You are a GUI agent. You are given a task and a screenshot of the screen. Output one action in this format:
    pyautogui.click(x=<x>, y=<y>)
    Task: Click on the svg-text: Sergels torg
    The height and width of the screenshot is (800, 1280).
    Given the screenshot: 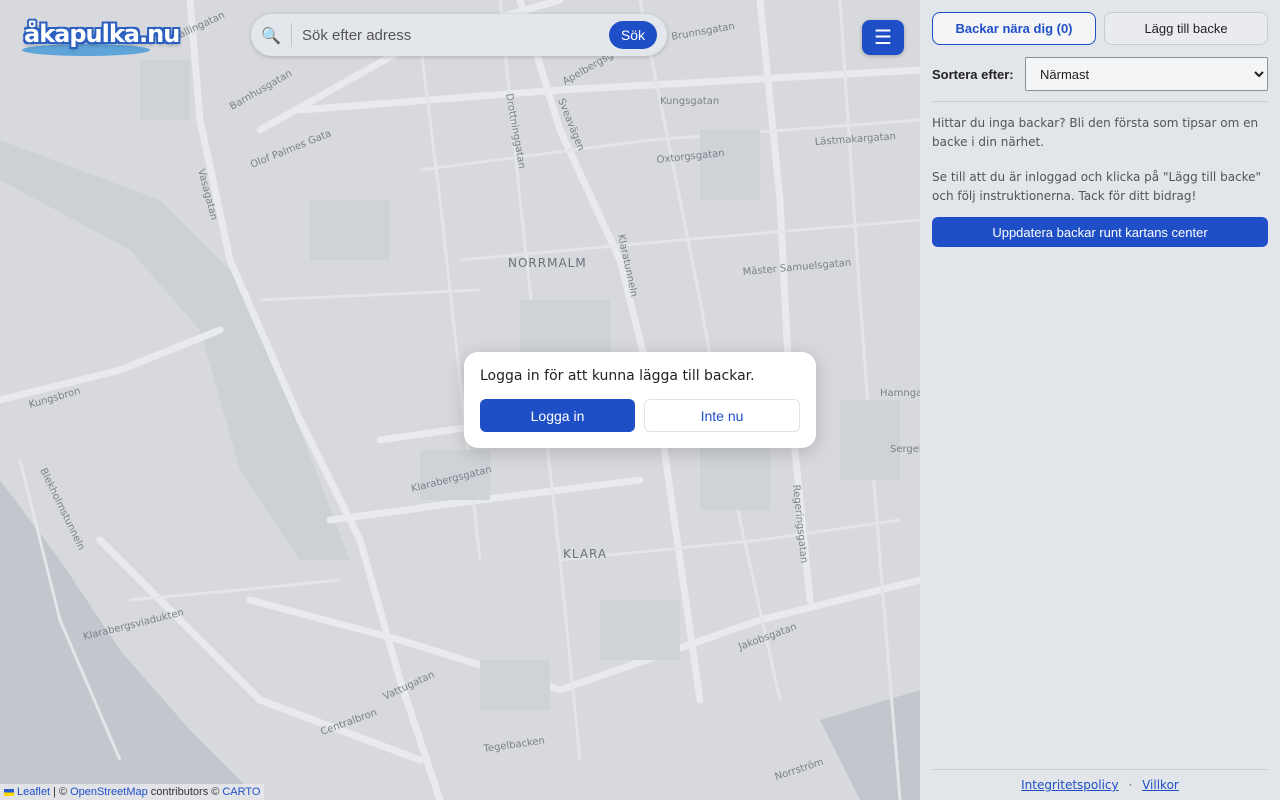 What is the action you would take?
    pyautogui.click(x=905, y=449)
    